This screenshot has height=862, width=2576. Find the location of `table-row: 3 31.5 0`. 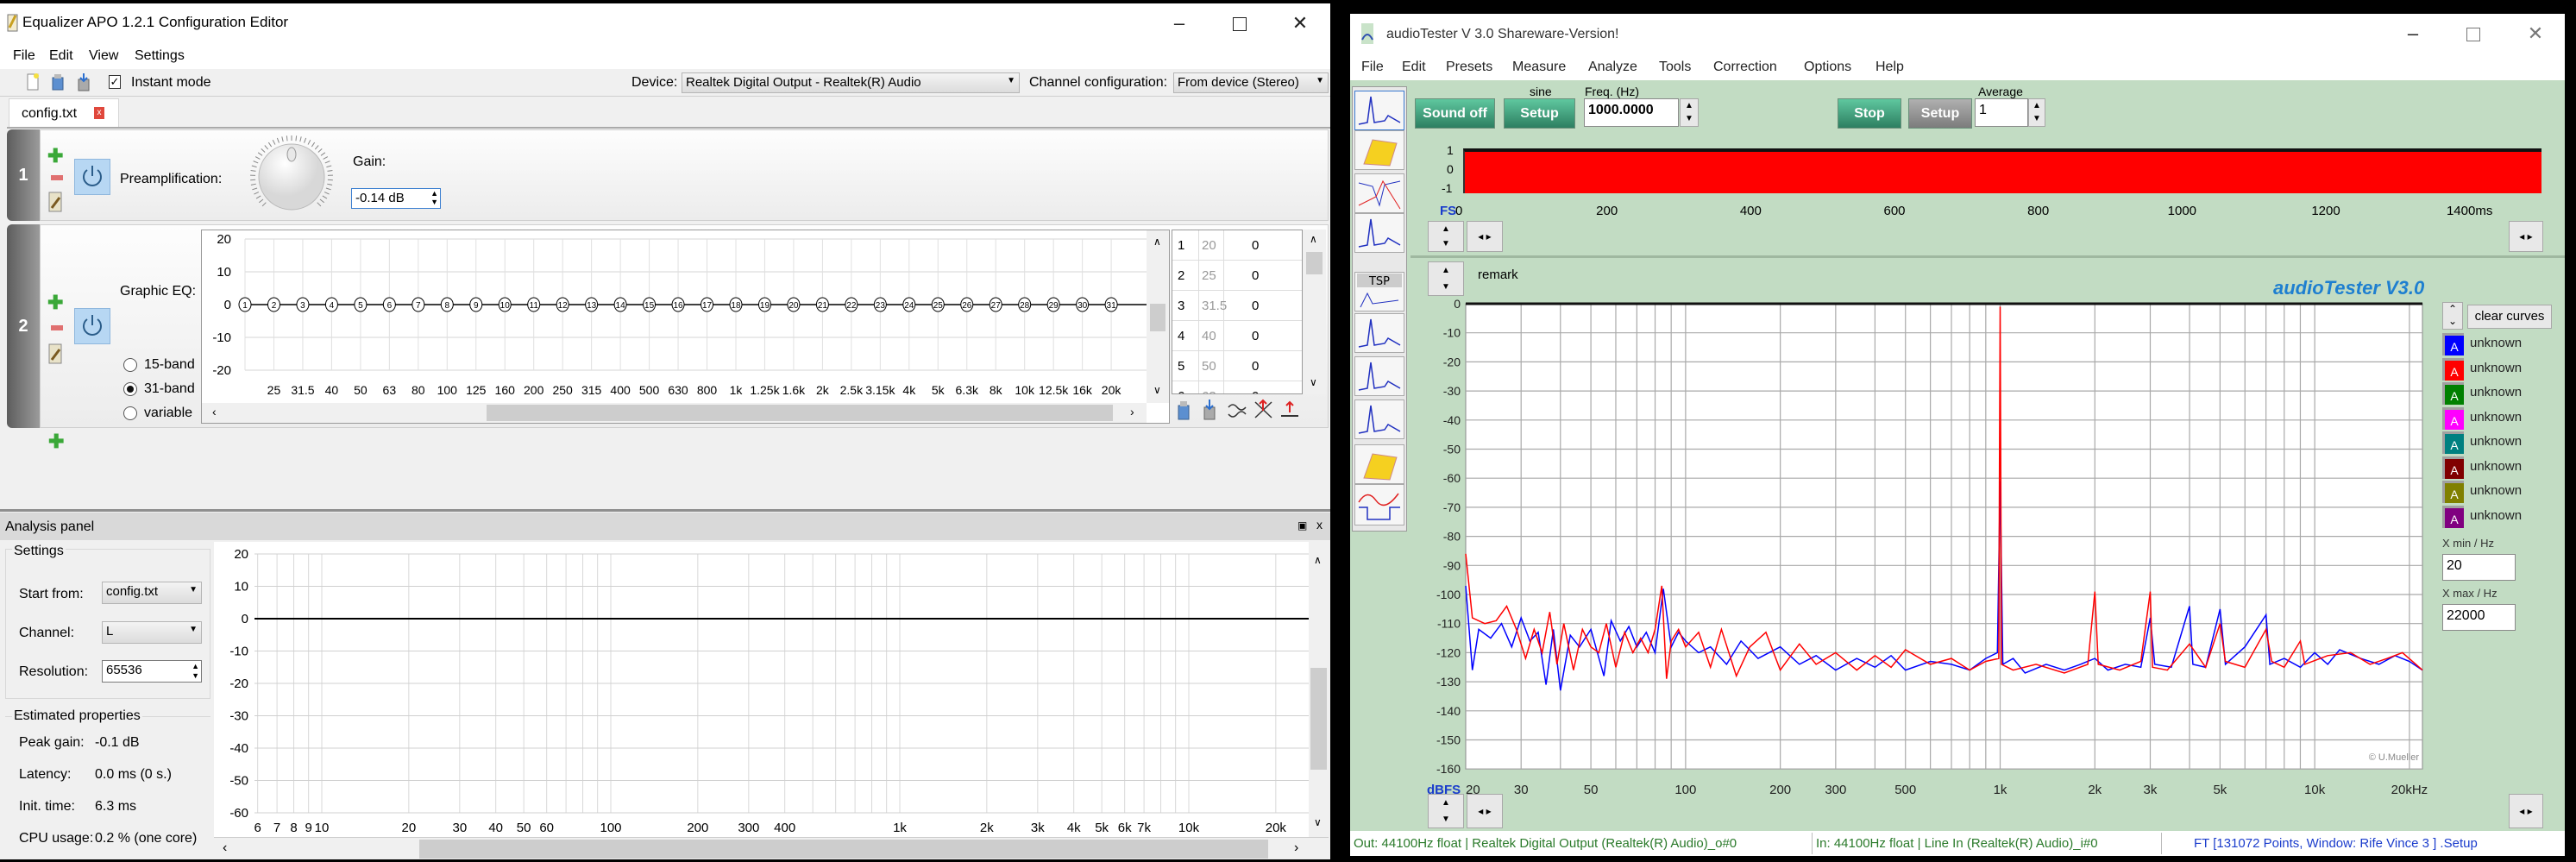

table-row: 3 31.5 0 is located at coordinates (1237, 306).